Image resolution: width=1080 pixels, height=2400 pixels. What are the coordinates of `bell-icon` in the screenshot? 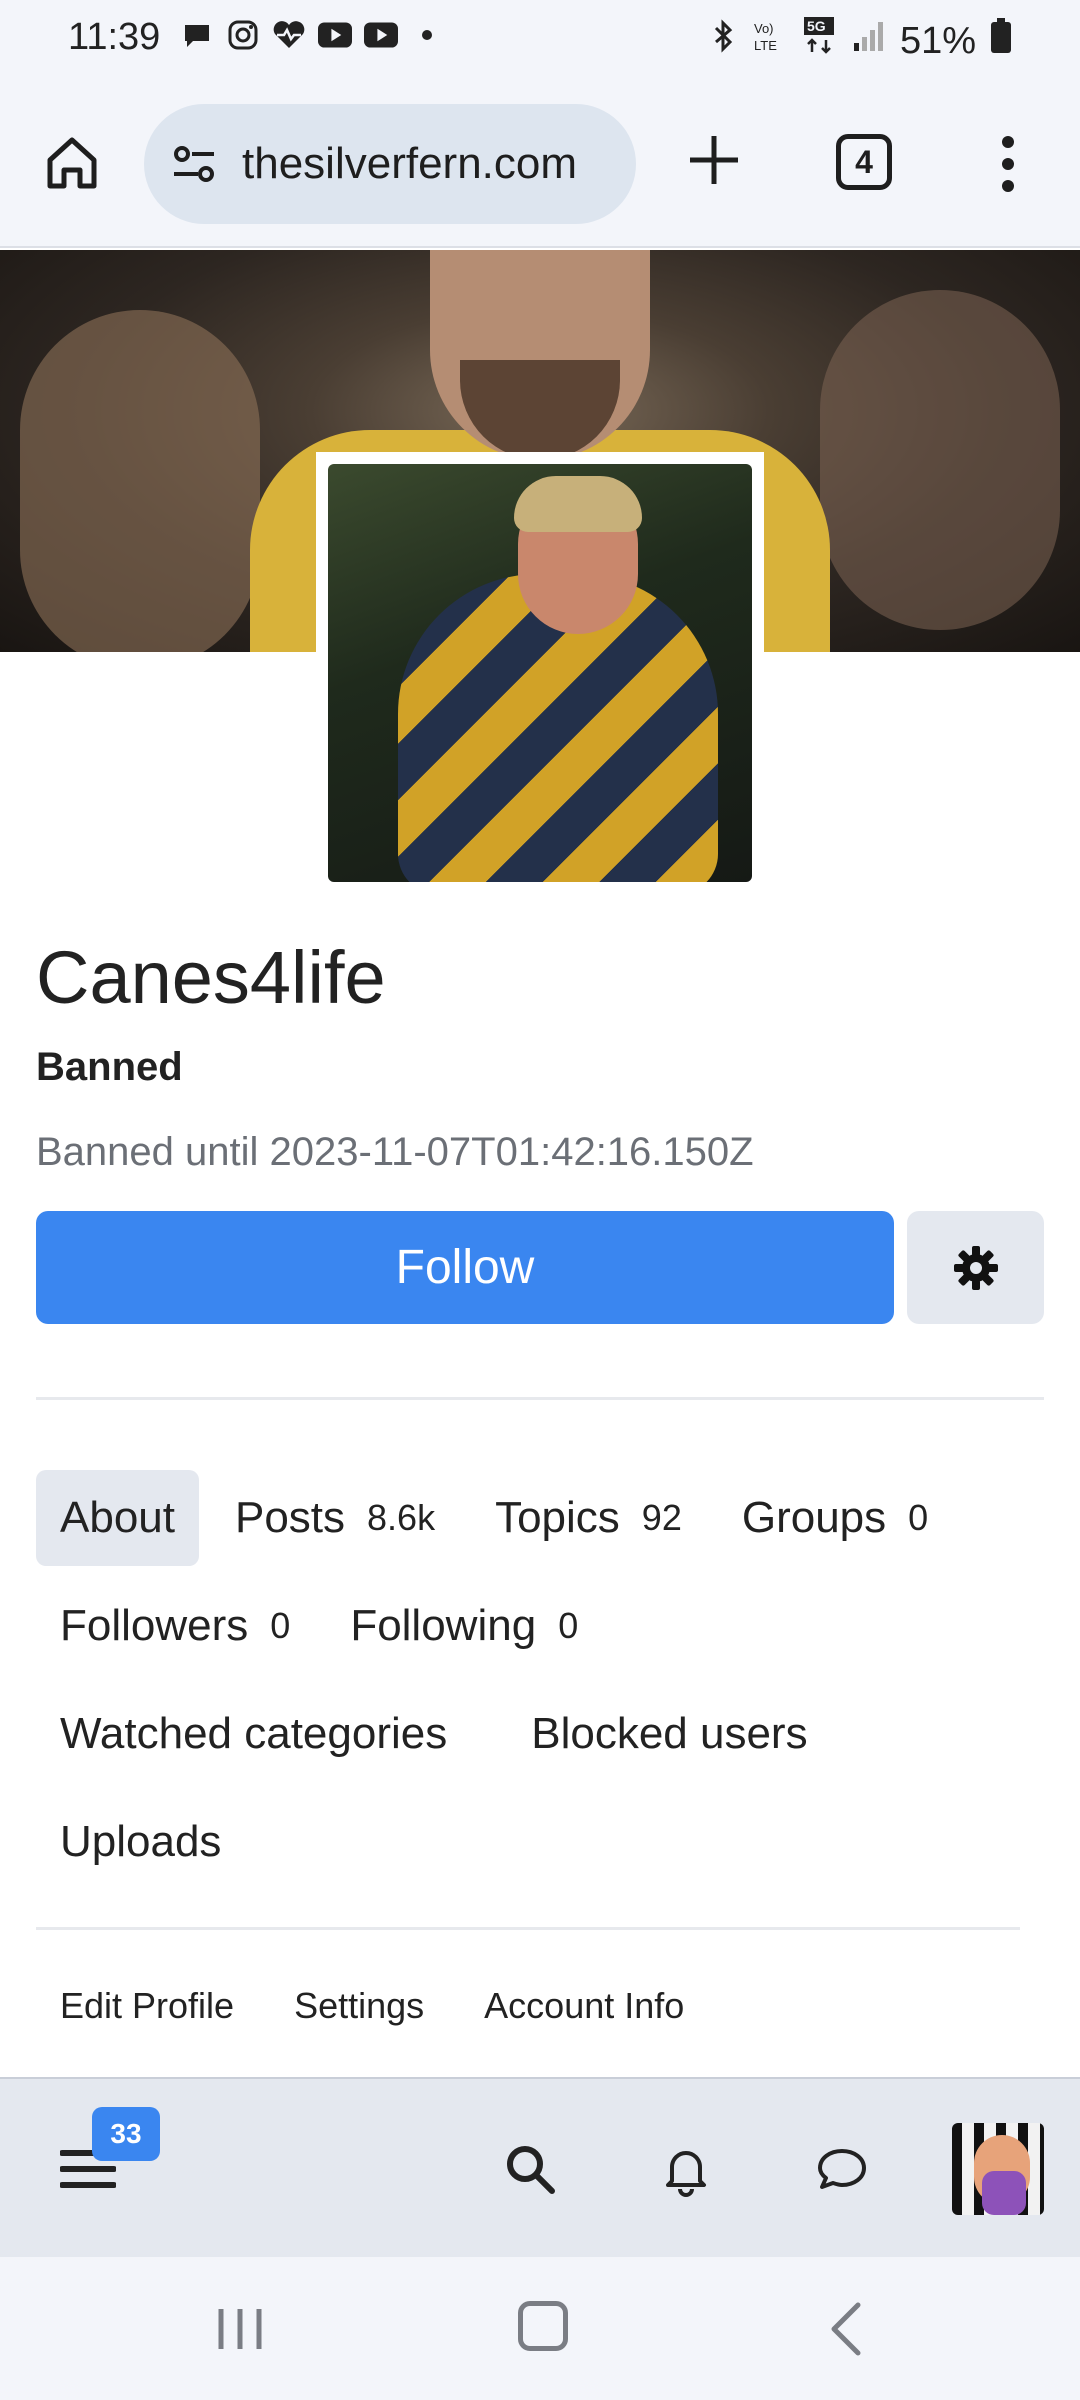 It's located at (686, 2174).